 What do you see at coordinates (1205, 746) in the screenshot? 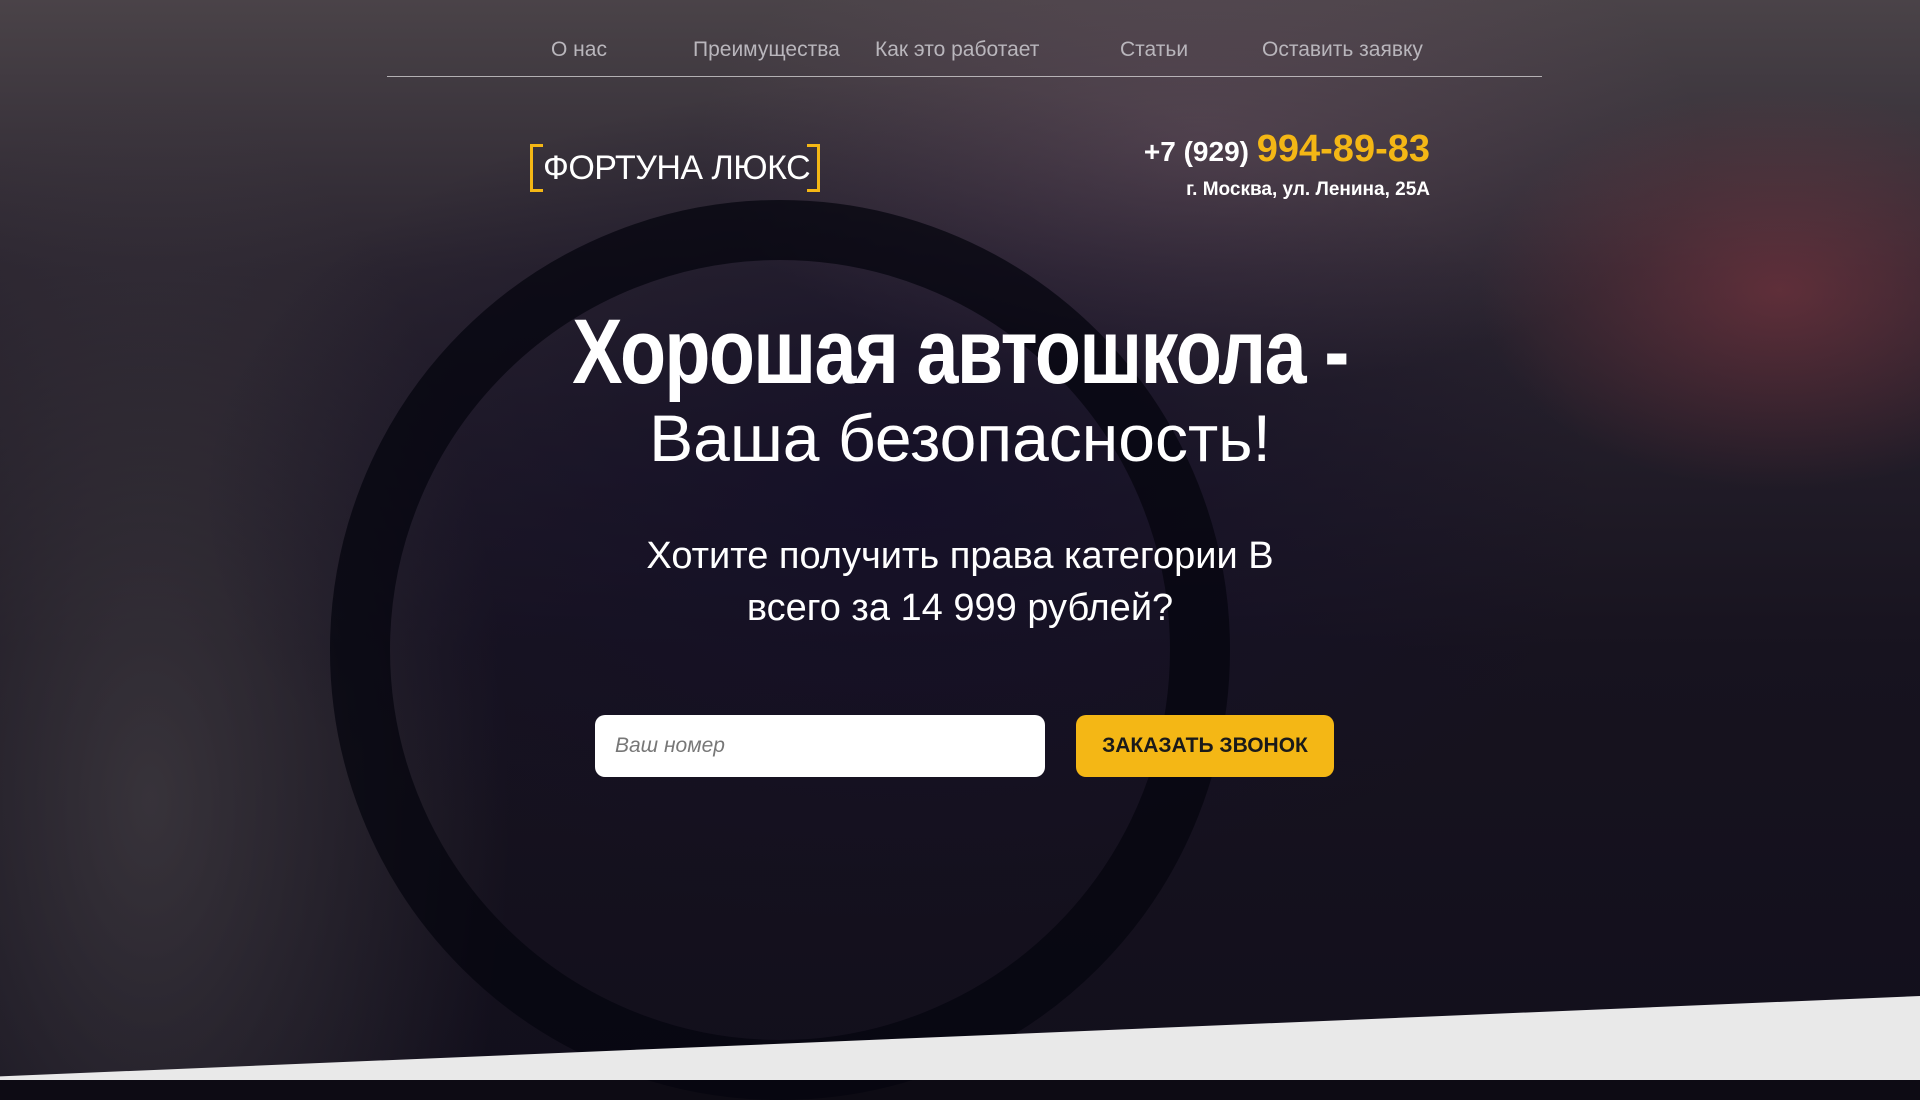
I see `callback-button: ЗАКАЗАТЬ ЗВОНОК` at bounding box center [1205, 746].